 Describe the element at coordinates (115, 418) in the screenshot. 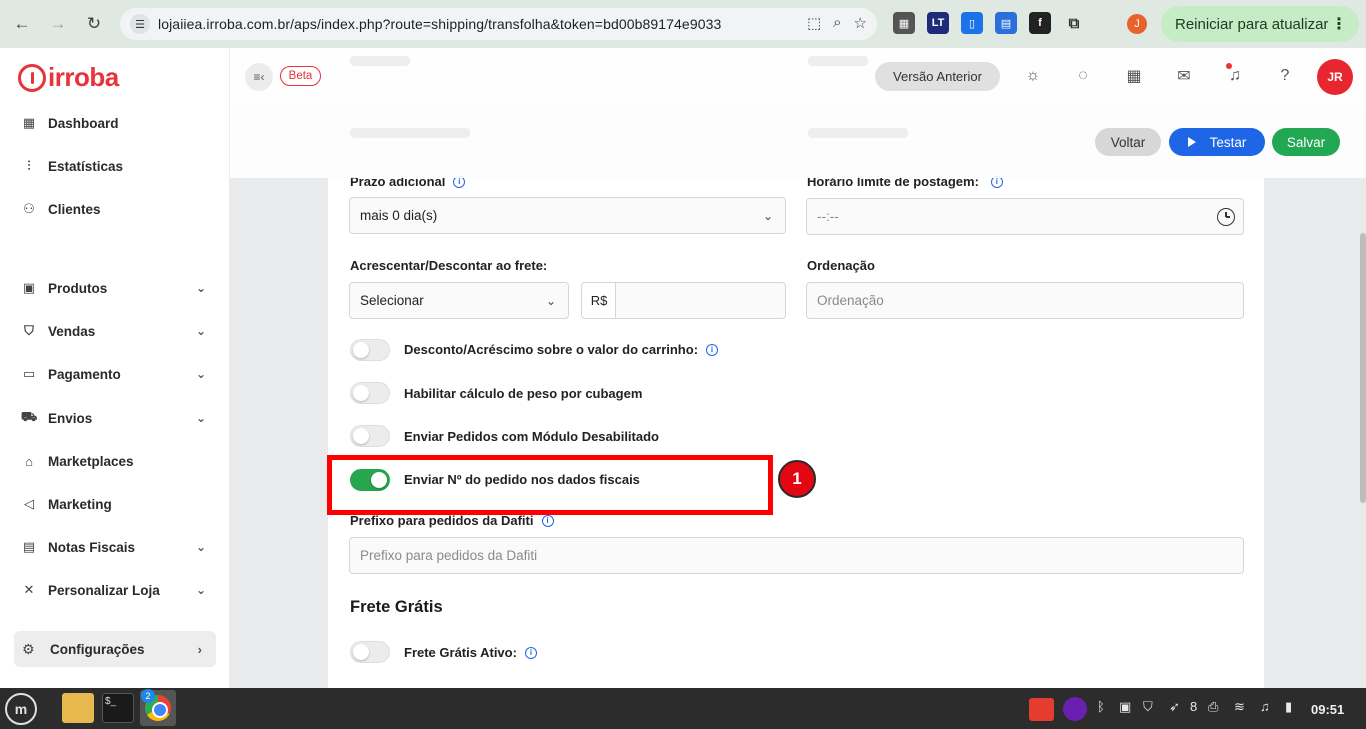

I see `sidebar-item-envios: ⛟ Envios ⌄` at that location.